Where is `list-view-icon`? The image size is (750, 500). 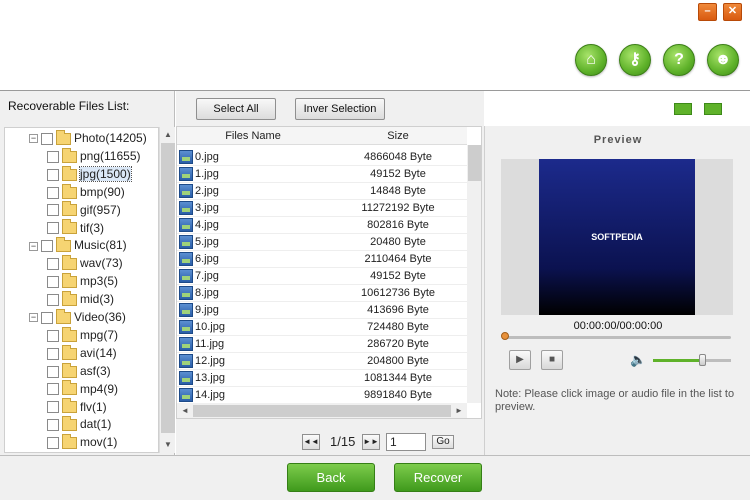 list-view-icon is located at coordinates (713, 109).